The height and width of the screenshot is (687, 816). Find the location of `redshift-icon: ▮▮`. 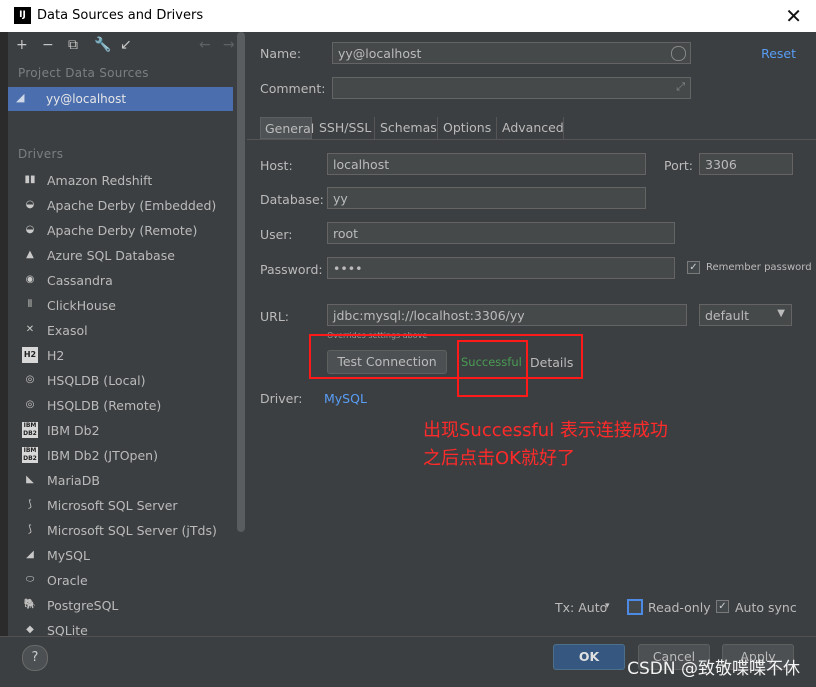

redshift-icon: ▮▮ is located at coordinates (30, 179).